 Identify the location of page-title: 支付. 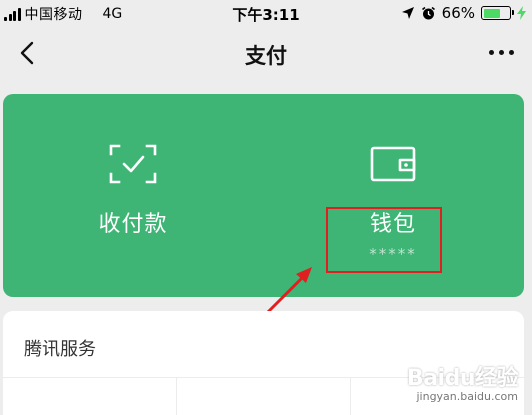
(266, 56).